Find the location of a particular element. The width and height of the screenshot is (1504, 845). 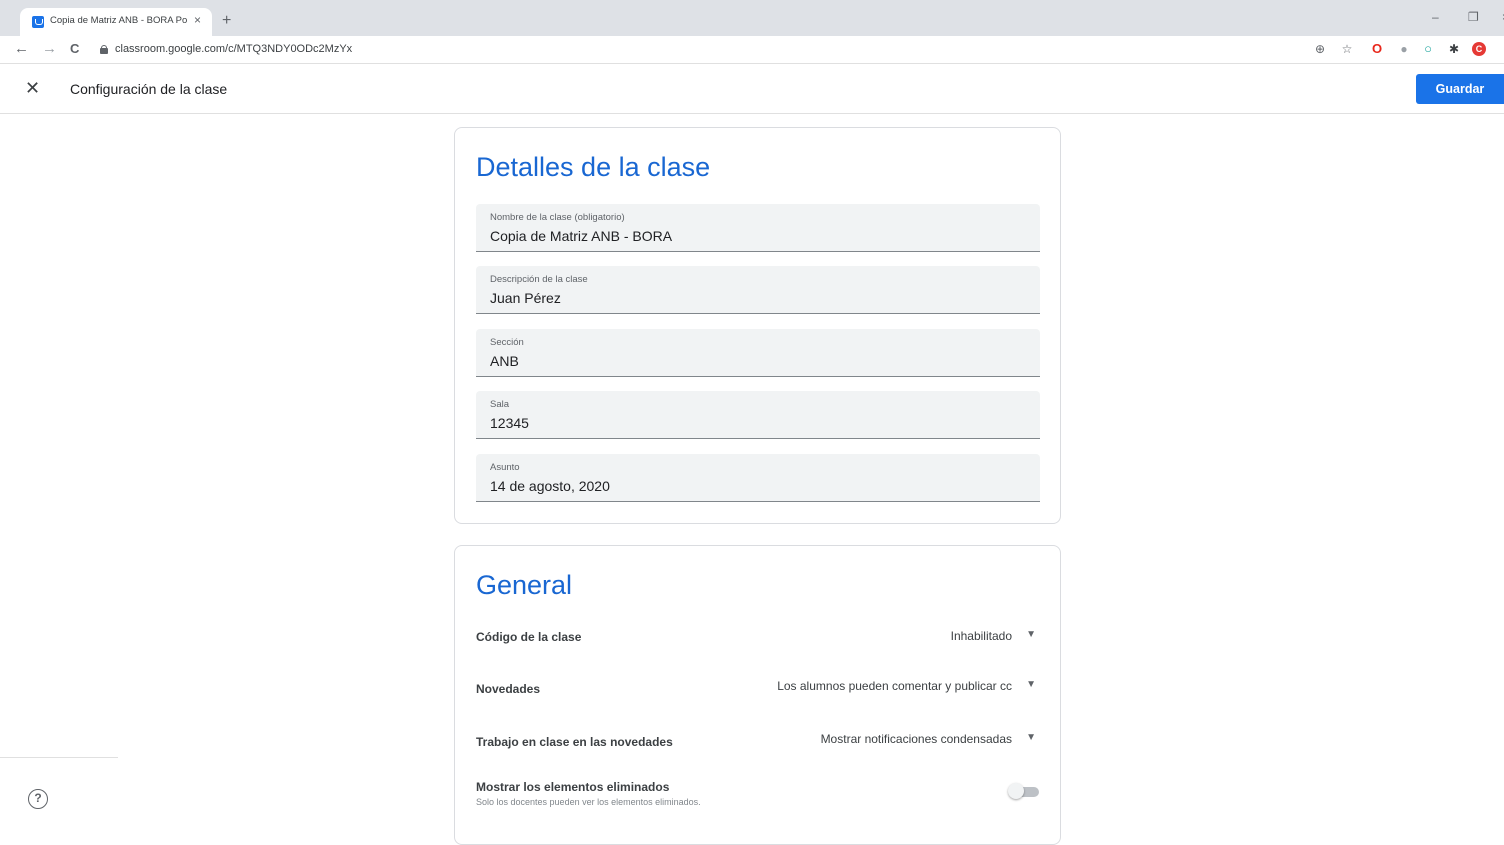

row-label: Mostrar los elementos eliminados is located at coordinates (573, 787).